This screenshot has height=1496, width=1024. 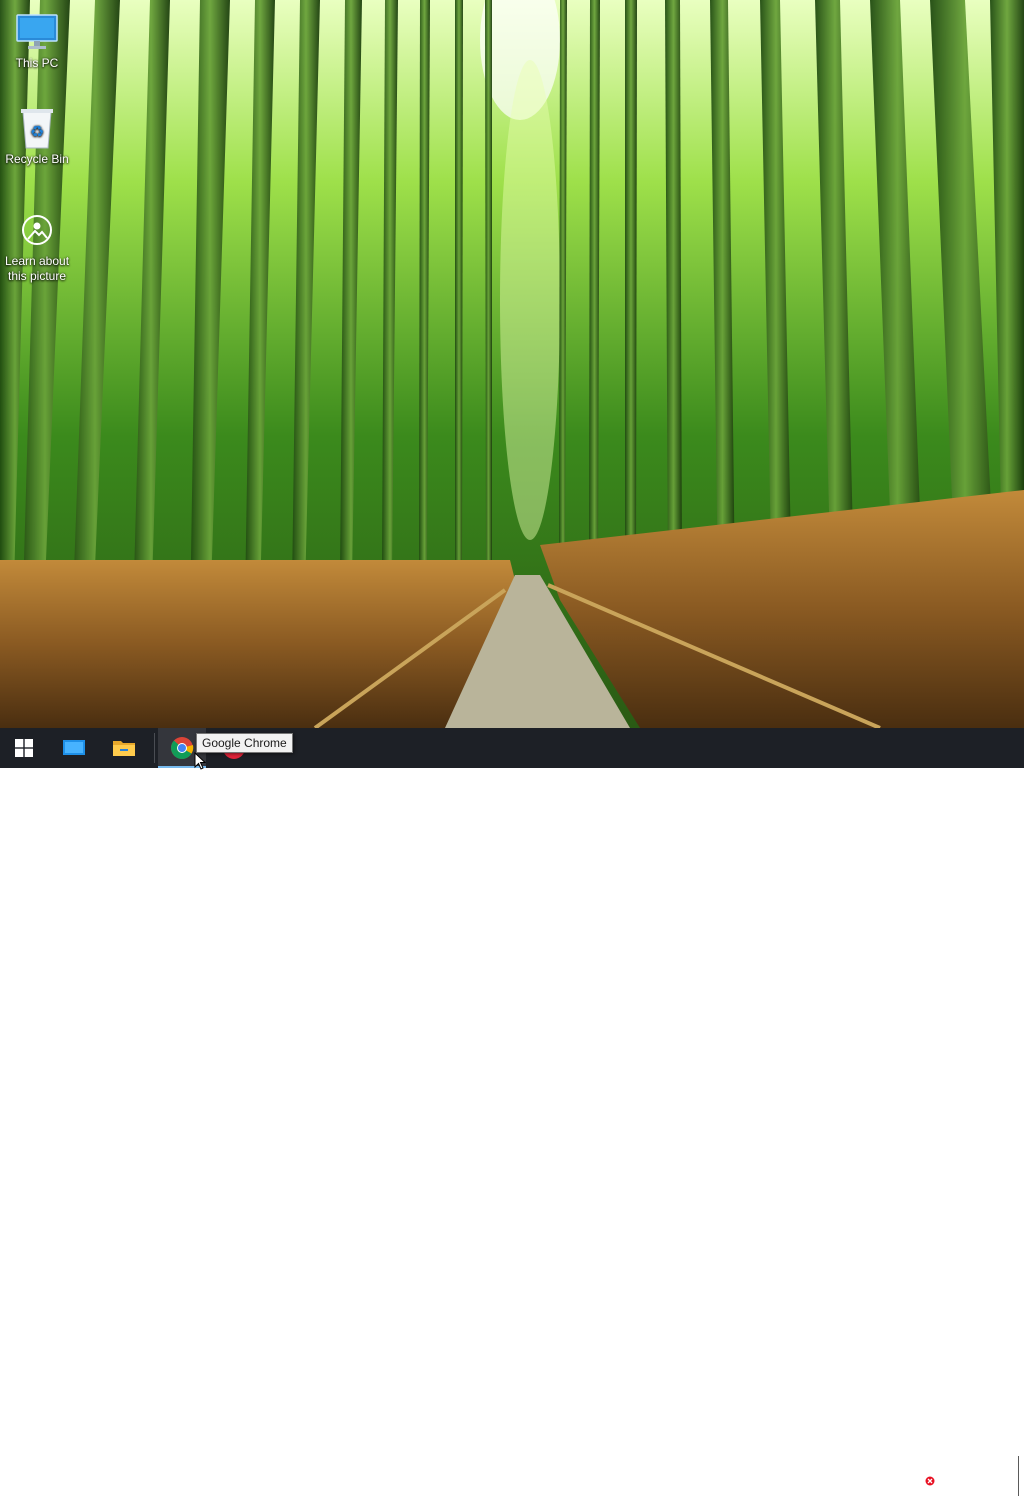 I want to click on task-view-icon, so click(x=74, y=747).